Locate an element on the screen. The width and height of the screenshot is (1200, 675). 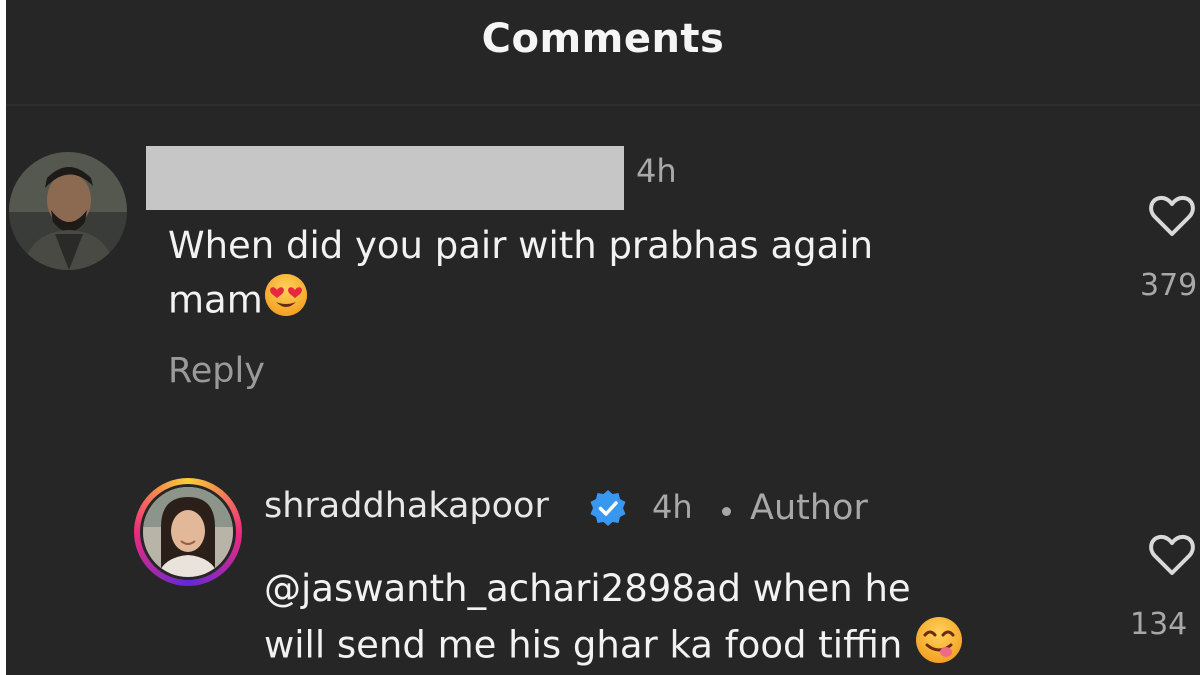
author-badge: Author is located at coordinates (809, 508).